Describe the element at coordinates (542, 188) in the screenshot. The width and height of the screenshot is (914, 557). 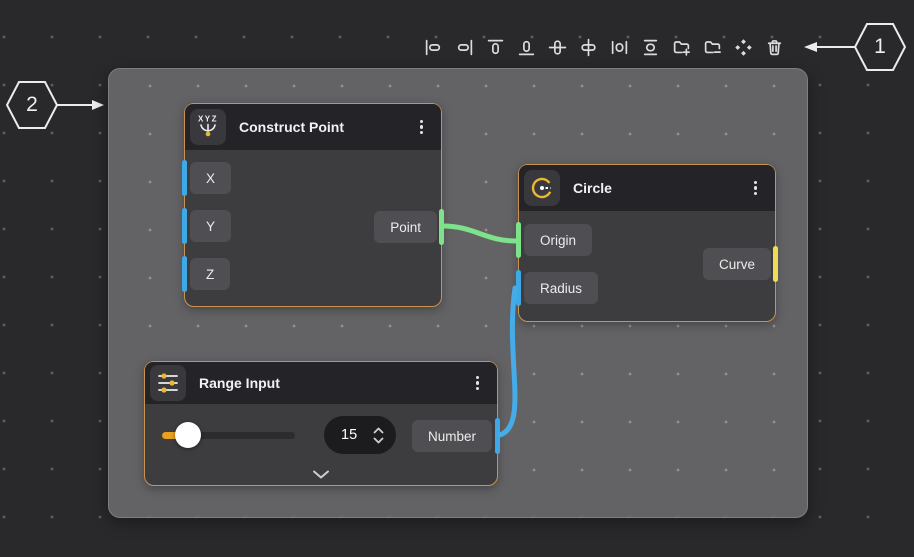
I see `circle-icon` at that location.